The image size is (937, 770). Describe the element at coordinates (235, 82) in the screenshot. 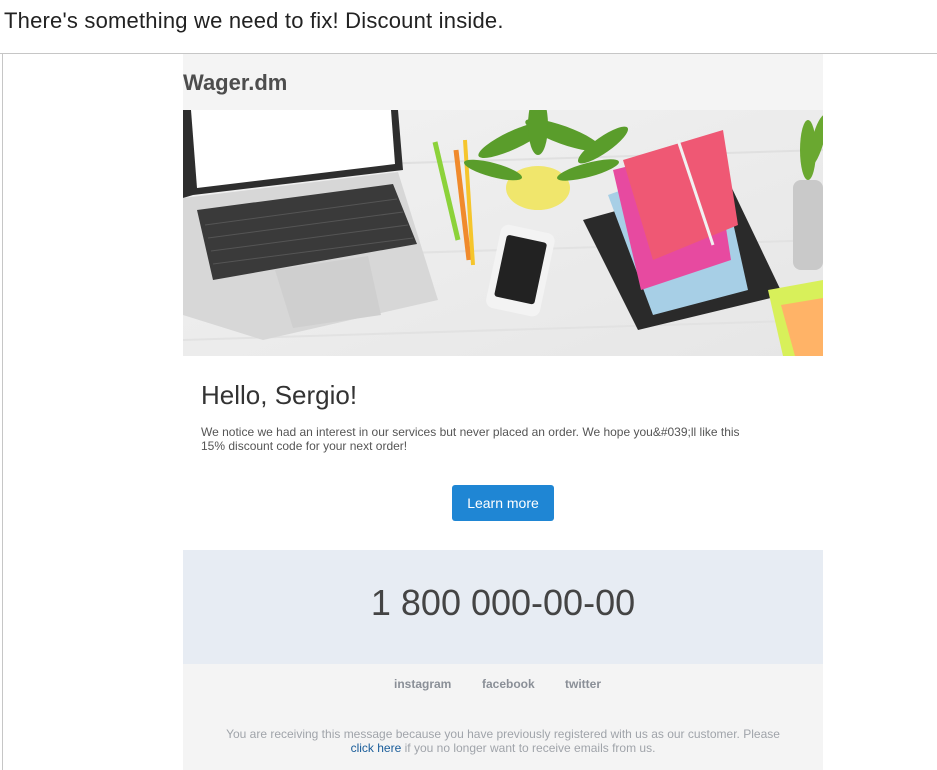

I see `brand-logo: Wager.dm` at that location.